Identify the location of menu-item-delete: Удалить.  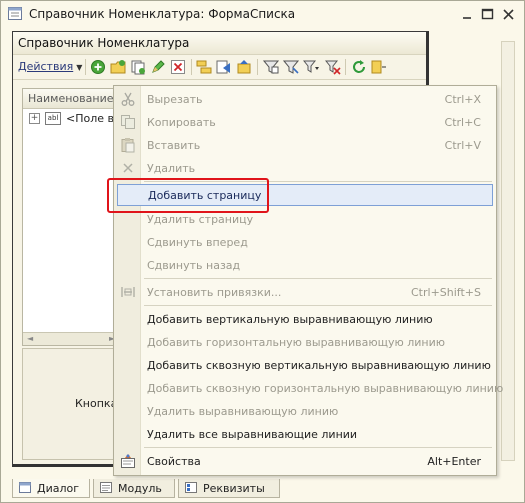
(305, 168).